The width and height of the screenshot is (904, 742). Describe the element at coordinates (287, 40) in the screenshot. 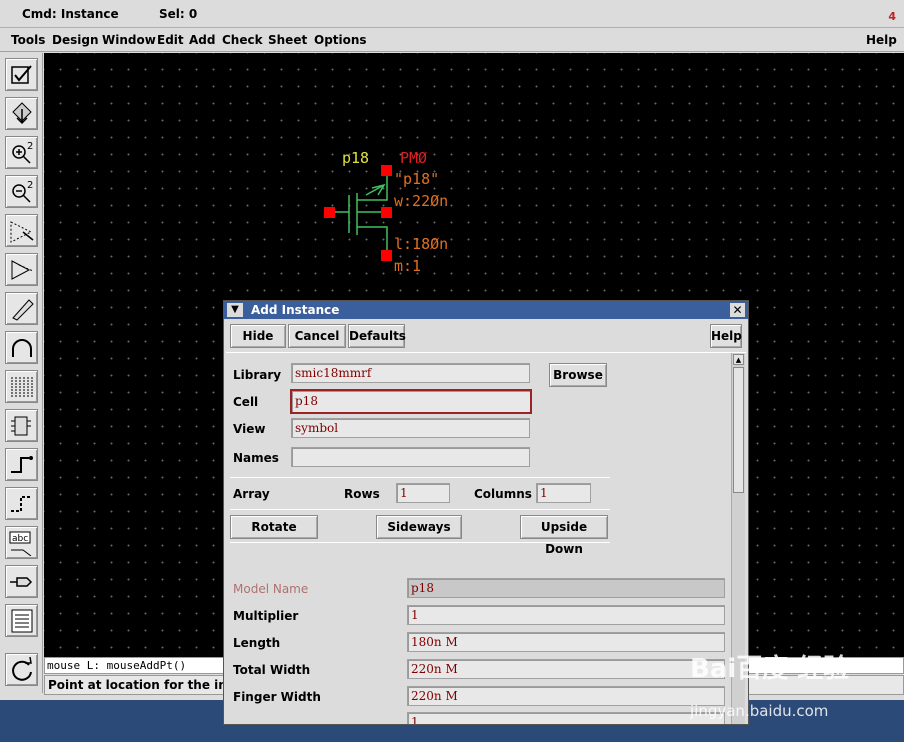

I see `menu-sheet: Sheet` at that location.